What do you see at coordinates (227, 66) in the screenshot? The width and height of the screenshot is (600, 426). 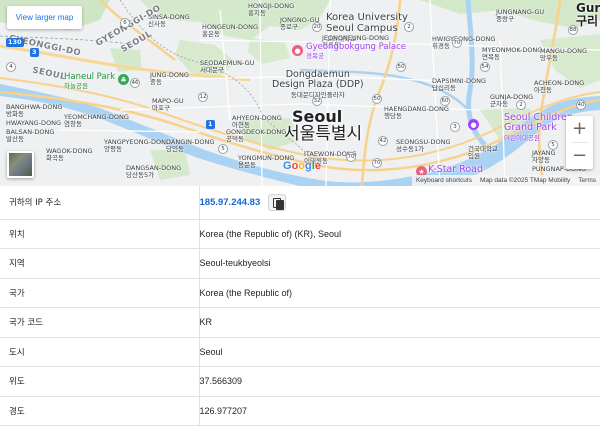 I see `map-label-seodaemun: SEODAEMUN-GU 서대문구` at bounding box center [227, 66].